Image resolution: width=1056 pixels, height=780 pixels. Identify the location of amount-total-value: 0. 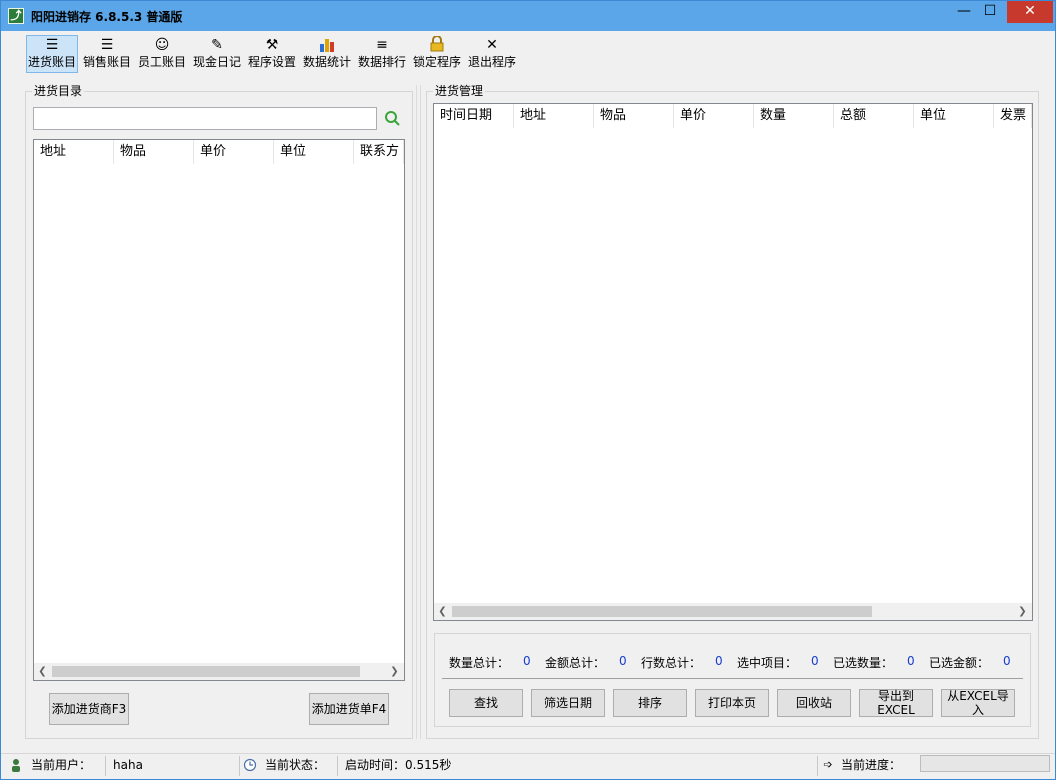
(623, 661).